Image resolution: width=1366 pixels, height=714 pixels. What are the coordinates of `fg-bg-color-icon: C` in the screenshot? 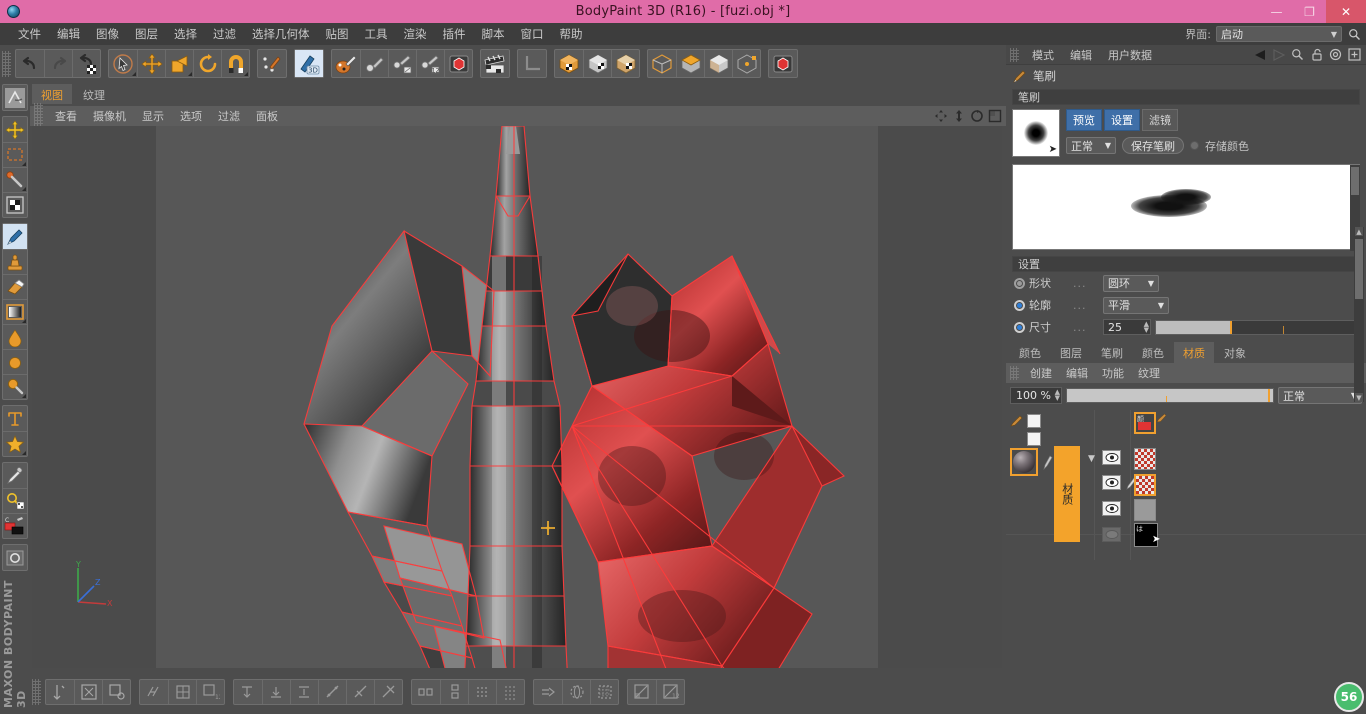 It's located at (15, 525).